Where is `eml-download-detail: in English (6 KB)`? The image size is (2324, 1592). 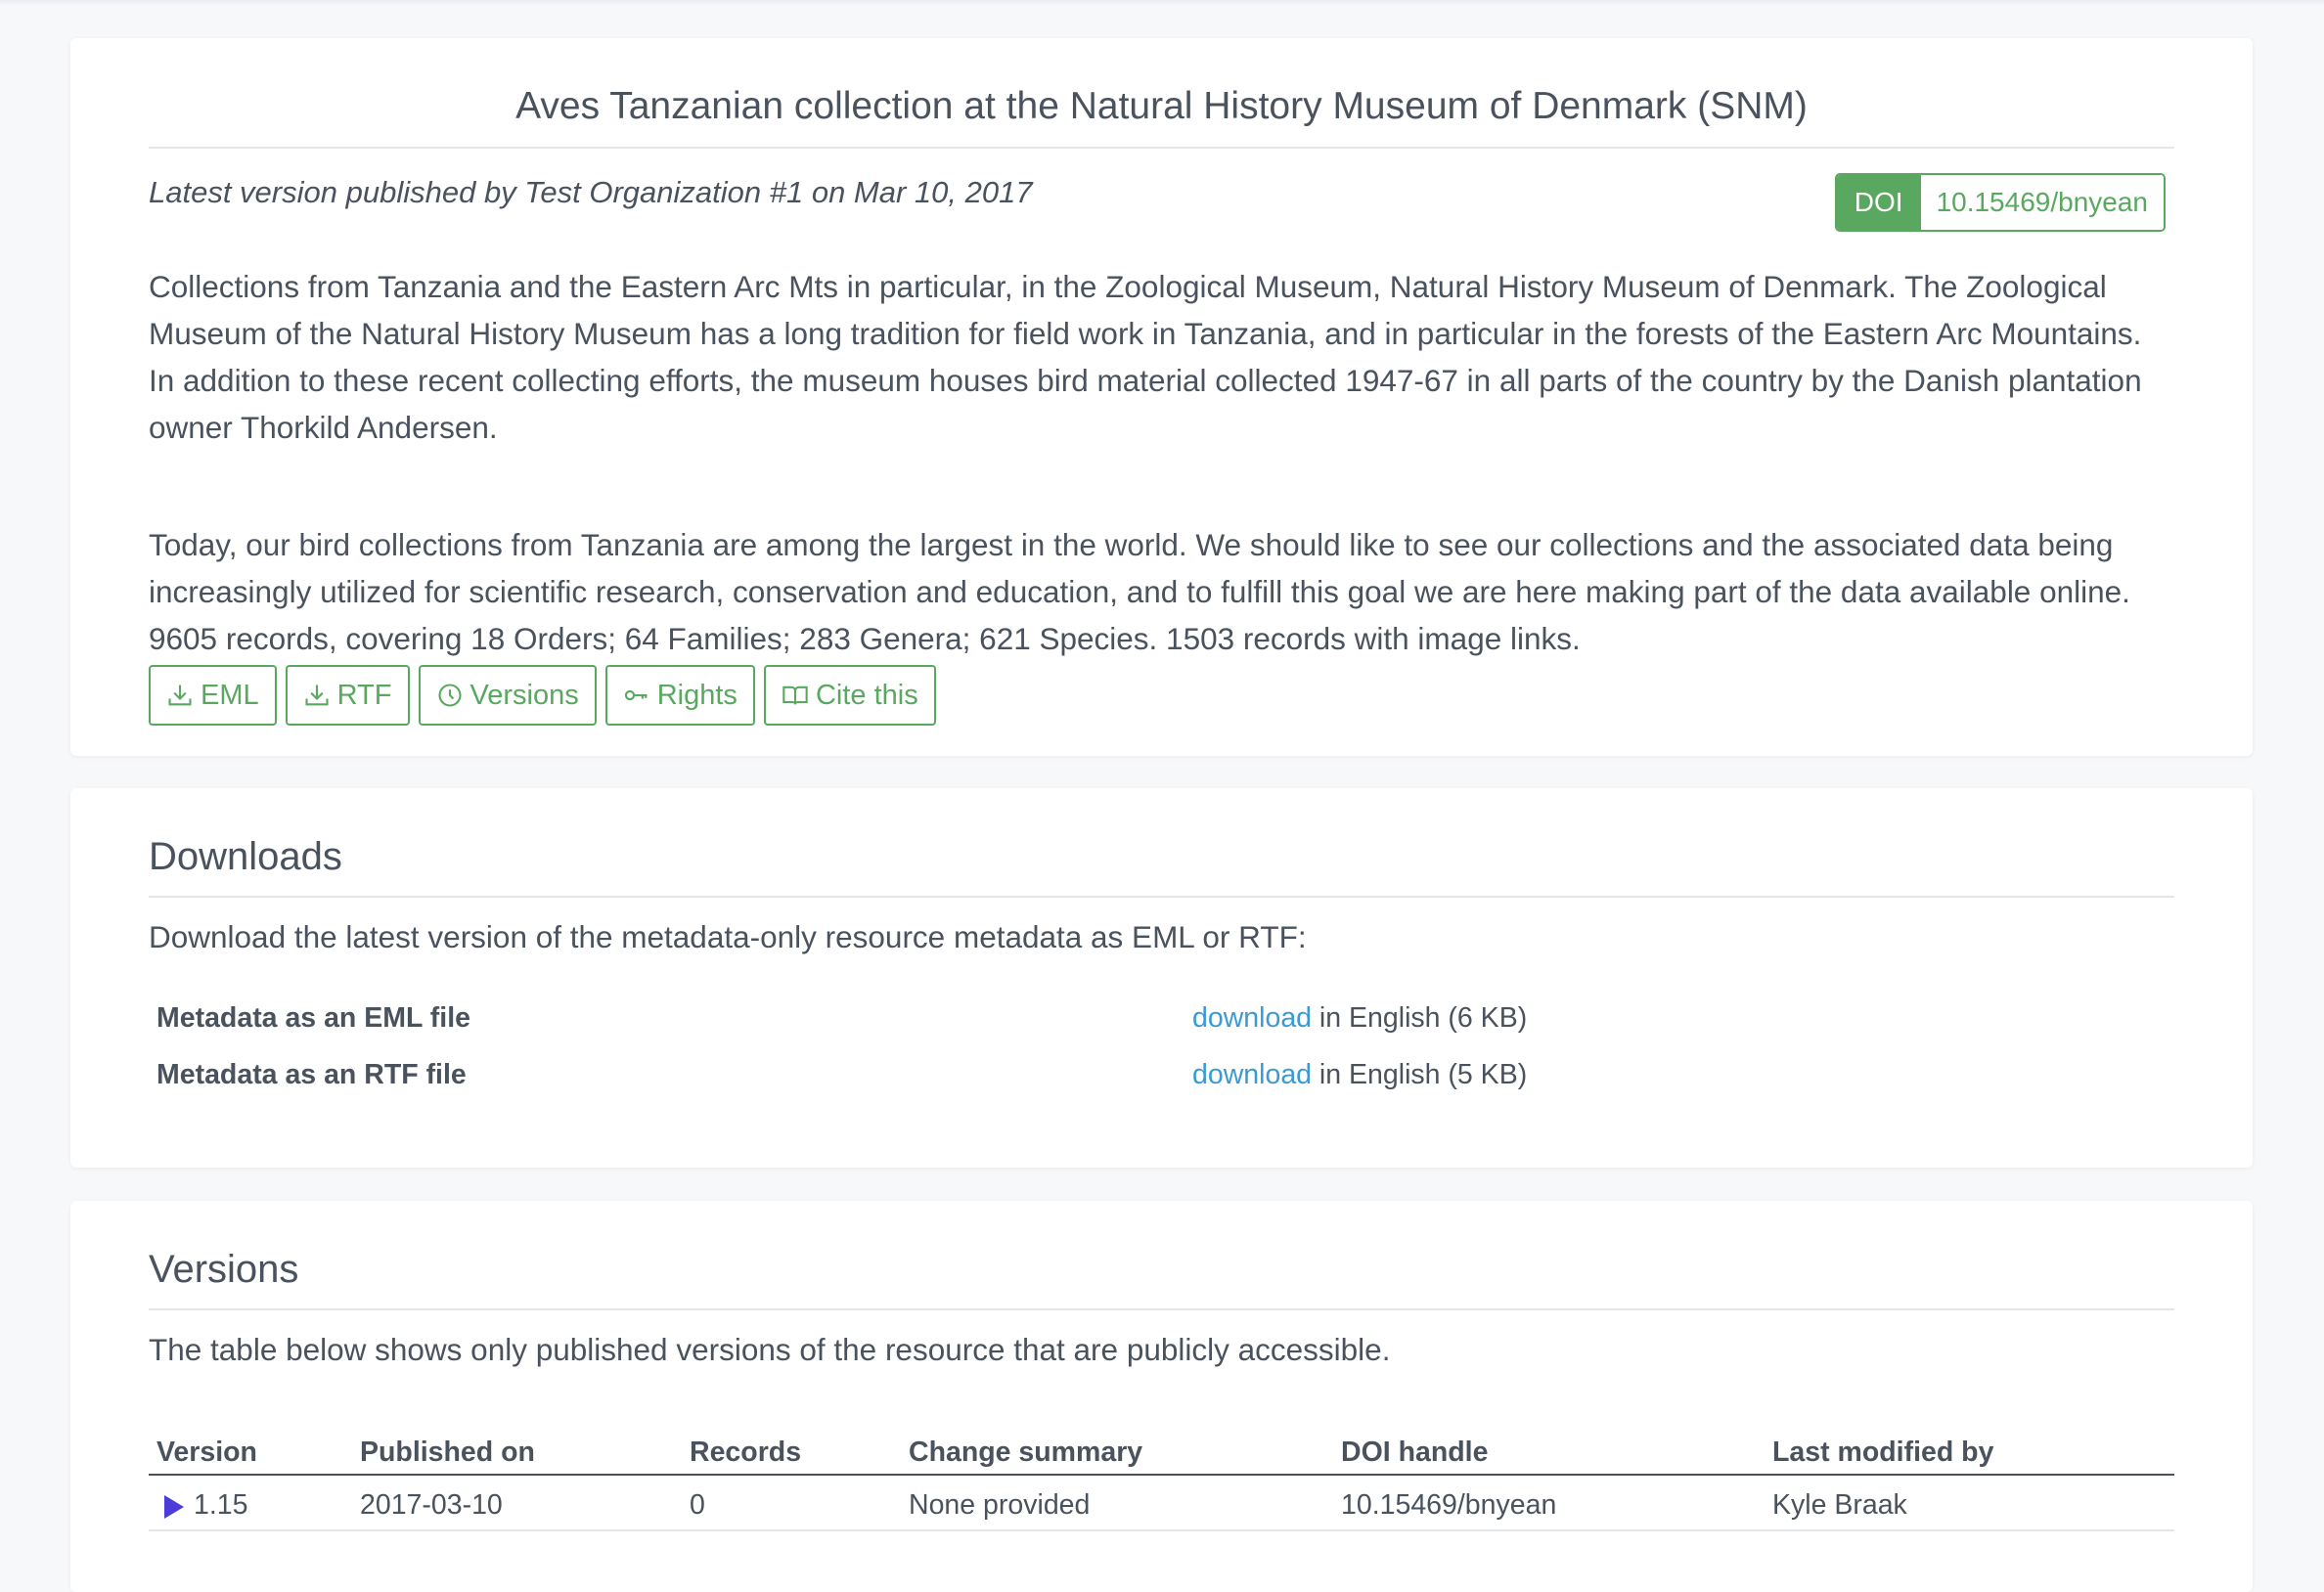
eml-download-detail: in English (6 KB) is located at coordinates (1420, 1018).